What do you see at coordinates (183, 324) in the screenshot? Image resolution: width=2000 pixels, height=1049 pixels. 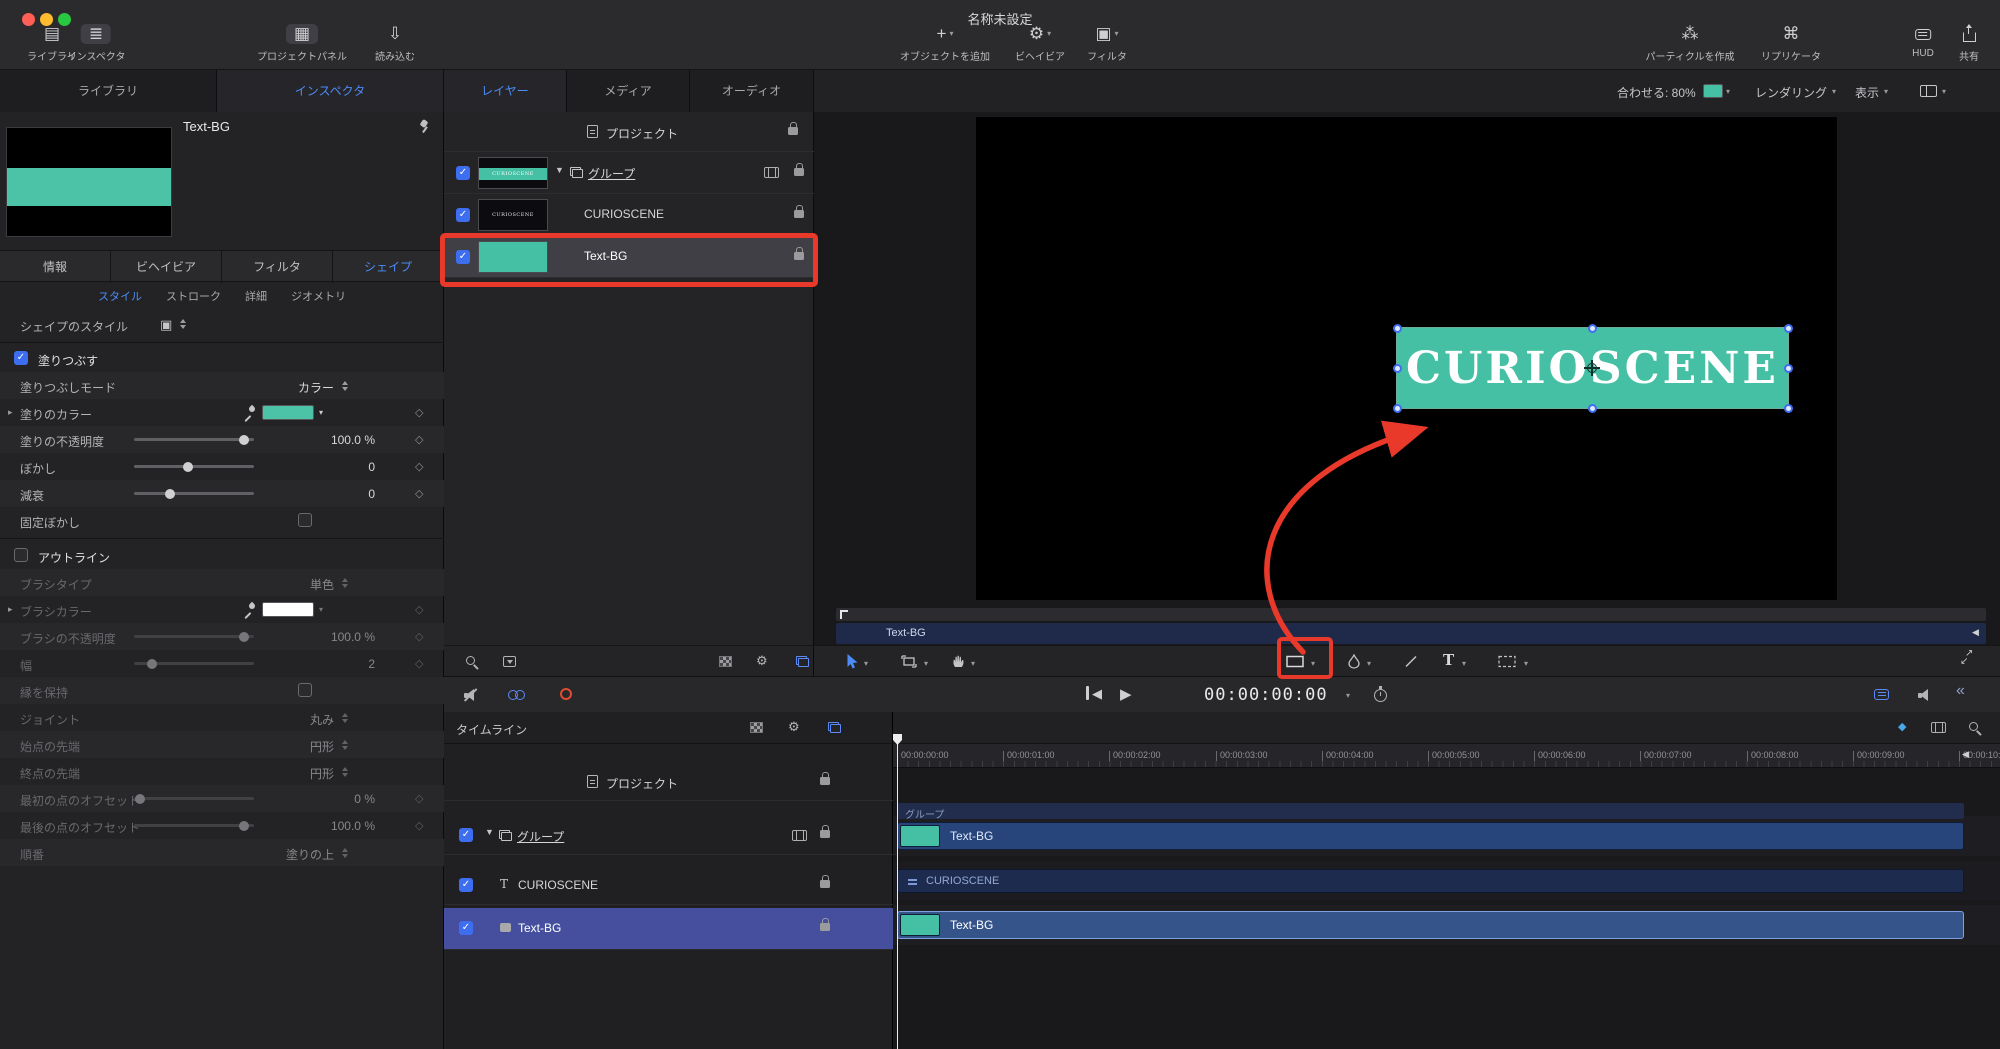 I see `preset-updown-icon` at bounding box center [183, 324].